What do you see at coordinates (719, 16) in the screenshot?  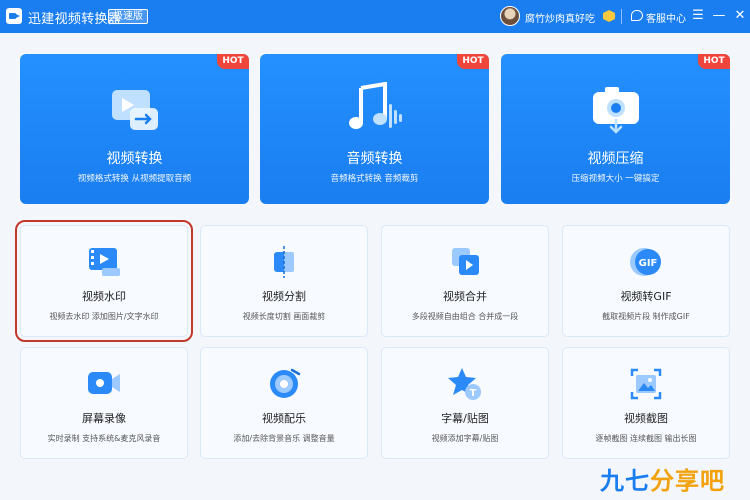 I see `minimize-button: —` at bounding box center [719, 16].